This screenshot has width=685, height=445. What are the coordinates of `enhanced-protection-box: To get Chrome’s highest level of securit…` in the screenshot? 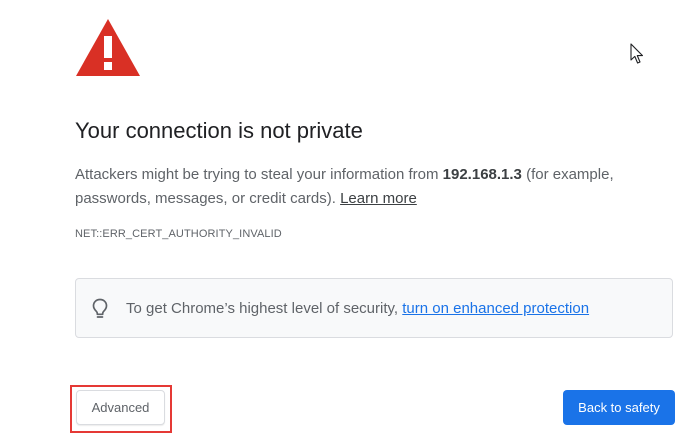 It's located at (374, 308).